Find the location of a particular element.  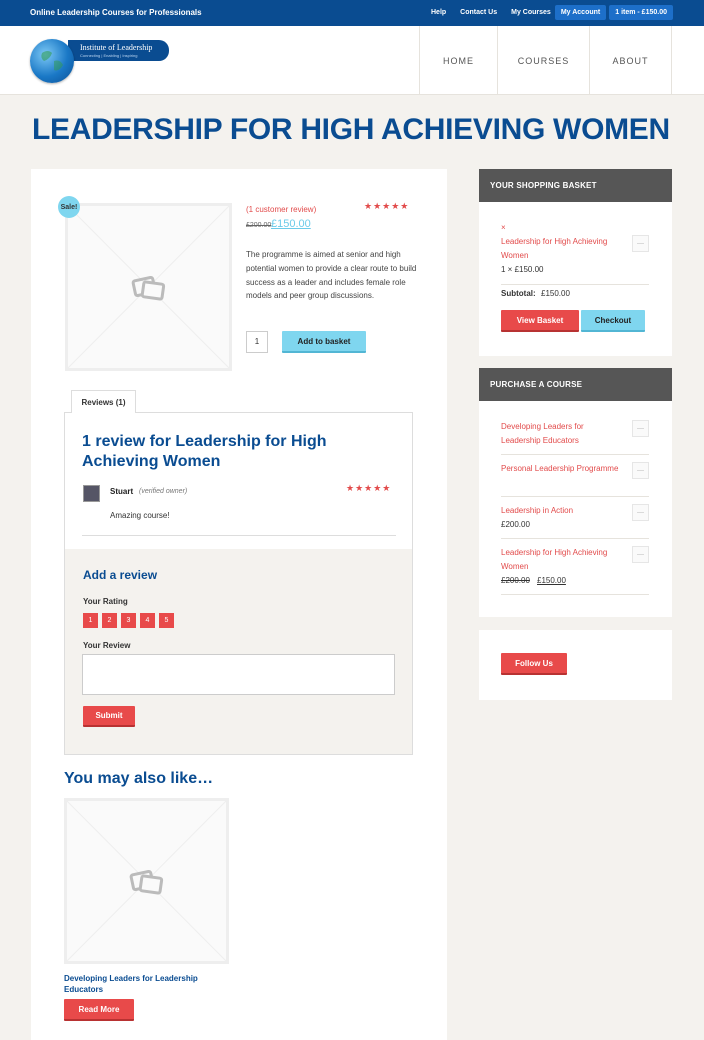

nav-about: ABOUT is located at coordinates (631, 60).